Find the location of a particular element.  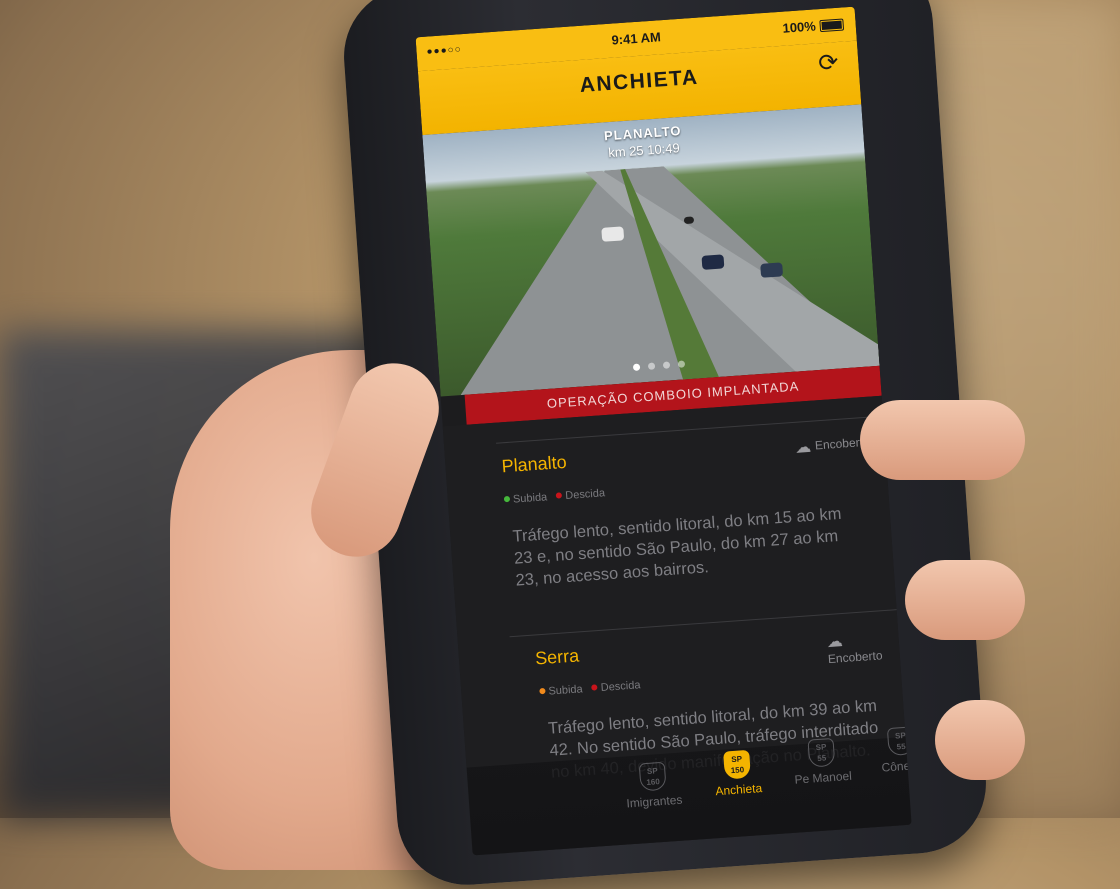

tab-label: Anchieta is located at coordinates (739, 790).